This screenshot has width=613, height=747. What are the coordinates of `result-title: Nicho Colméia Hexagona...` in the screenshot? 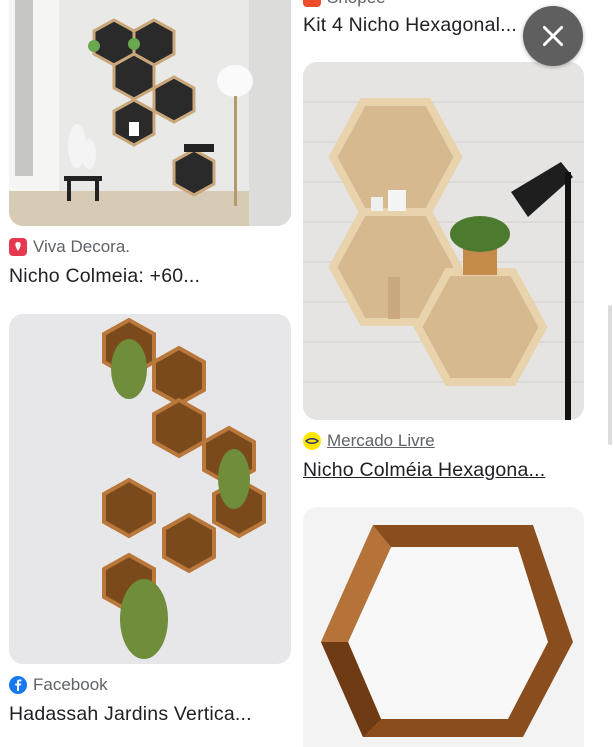 It's located at (443, 470).